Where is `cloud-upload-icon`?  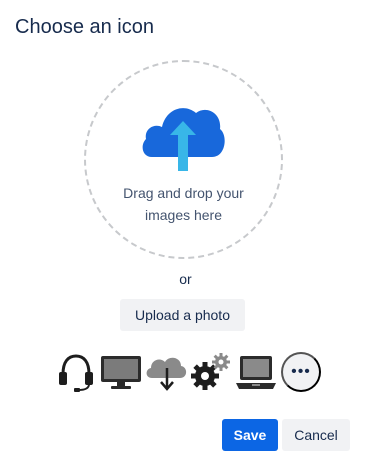
cloud-upload-icon is located at coordinates (183, 139).